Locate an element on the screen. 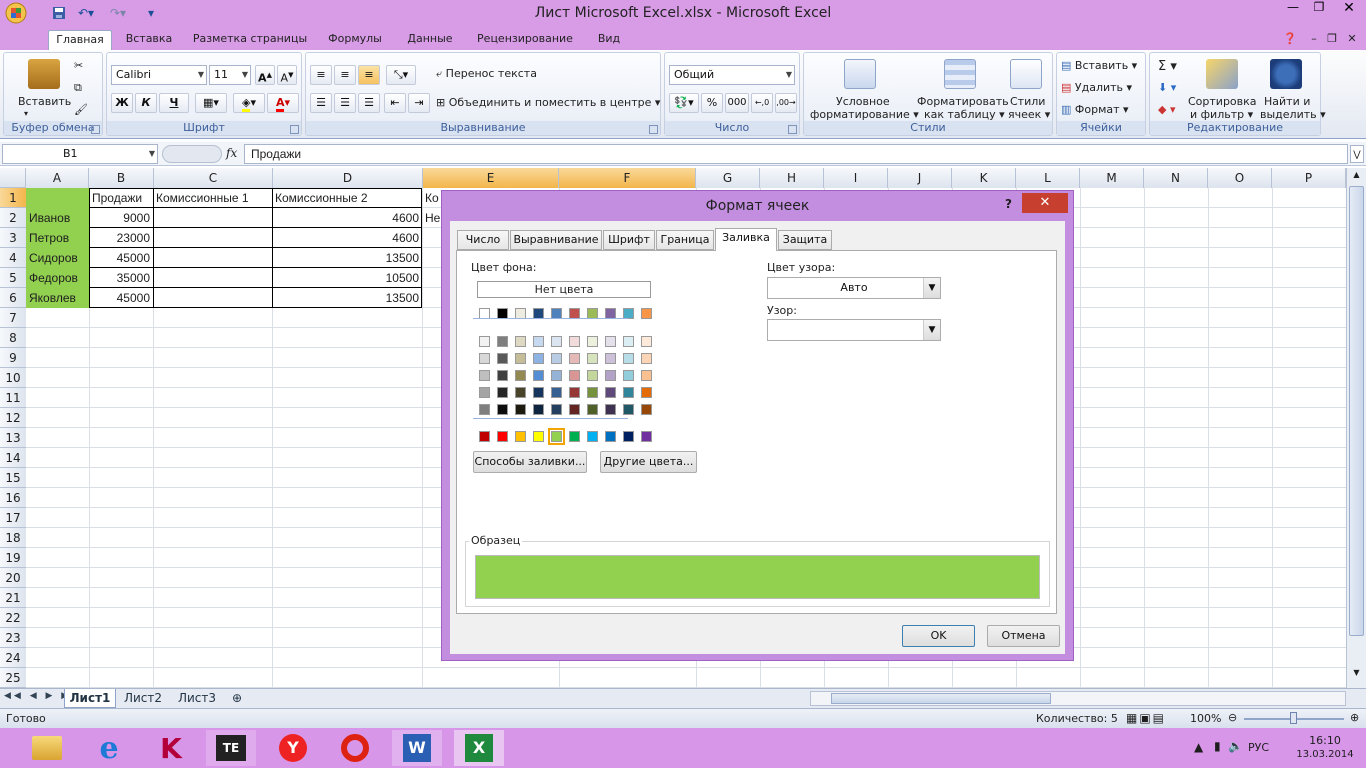  zoom-in-icon: ⊕ is located at coordinates (1354, 717).